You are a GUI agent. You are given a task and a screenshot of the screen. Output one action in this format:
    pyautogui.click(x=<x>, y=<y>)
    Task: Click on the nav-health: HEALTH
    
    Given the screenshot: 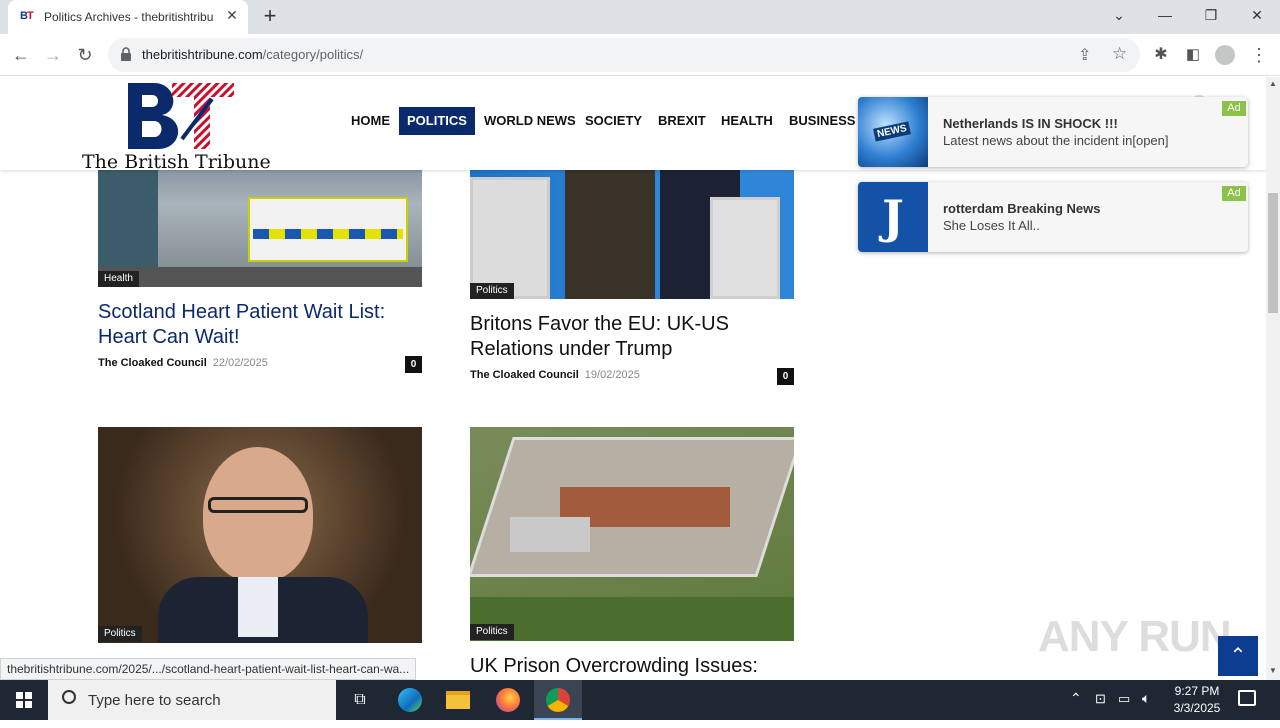 What is the action you would take?
    pyautogui.click(x=747, y=121)
    